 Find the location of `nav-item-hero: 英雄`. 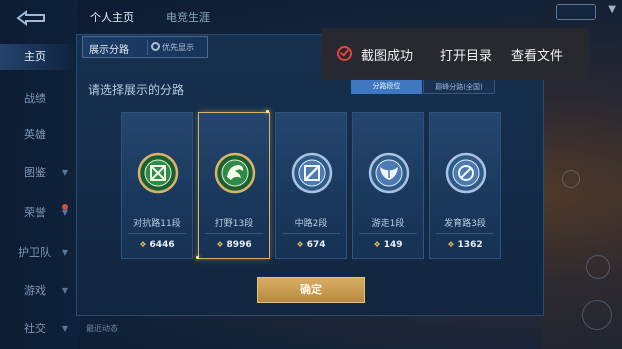

nav-item-hero: 英雄 is located at coordinates (39, 135).